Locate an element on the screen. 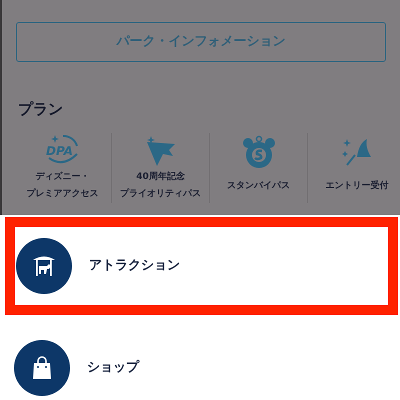  carousel-horse-icon is located at coordinates (44, 266).